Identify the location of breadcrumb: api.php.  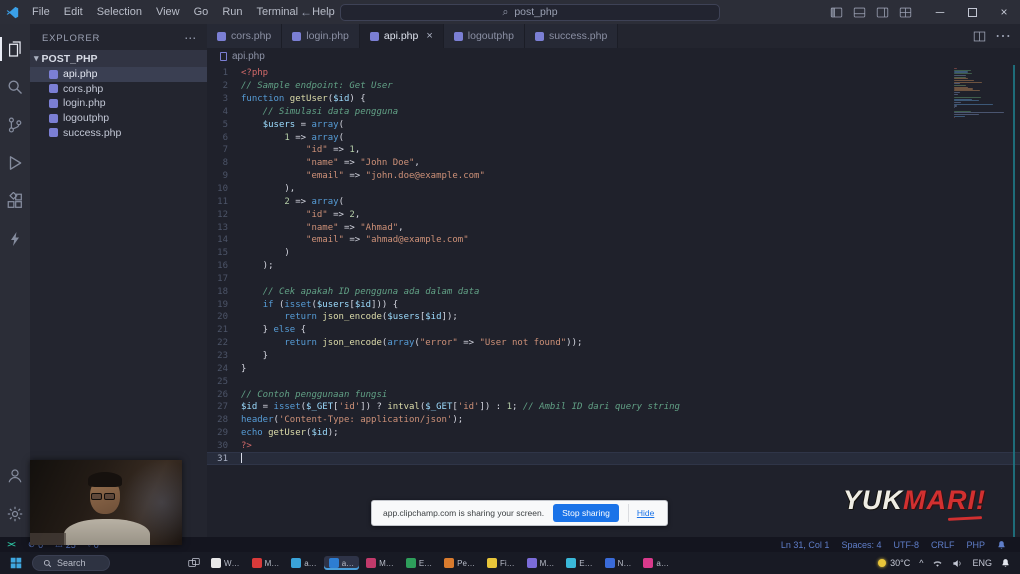
(613, 56).